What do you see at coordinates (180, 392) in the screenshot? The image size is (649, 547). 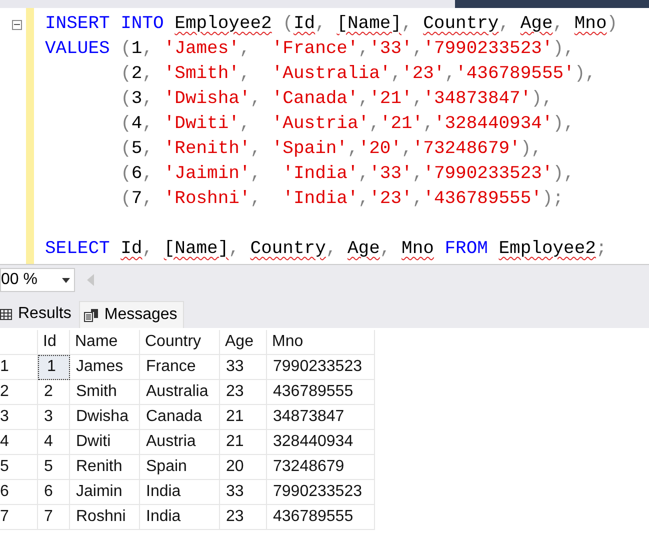 I see `table-cell: Australia` at bounding box center [180, 392].